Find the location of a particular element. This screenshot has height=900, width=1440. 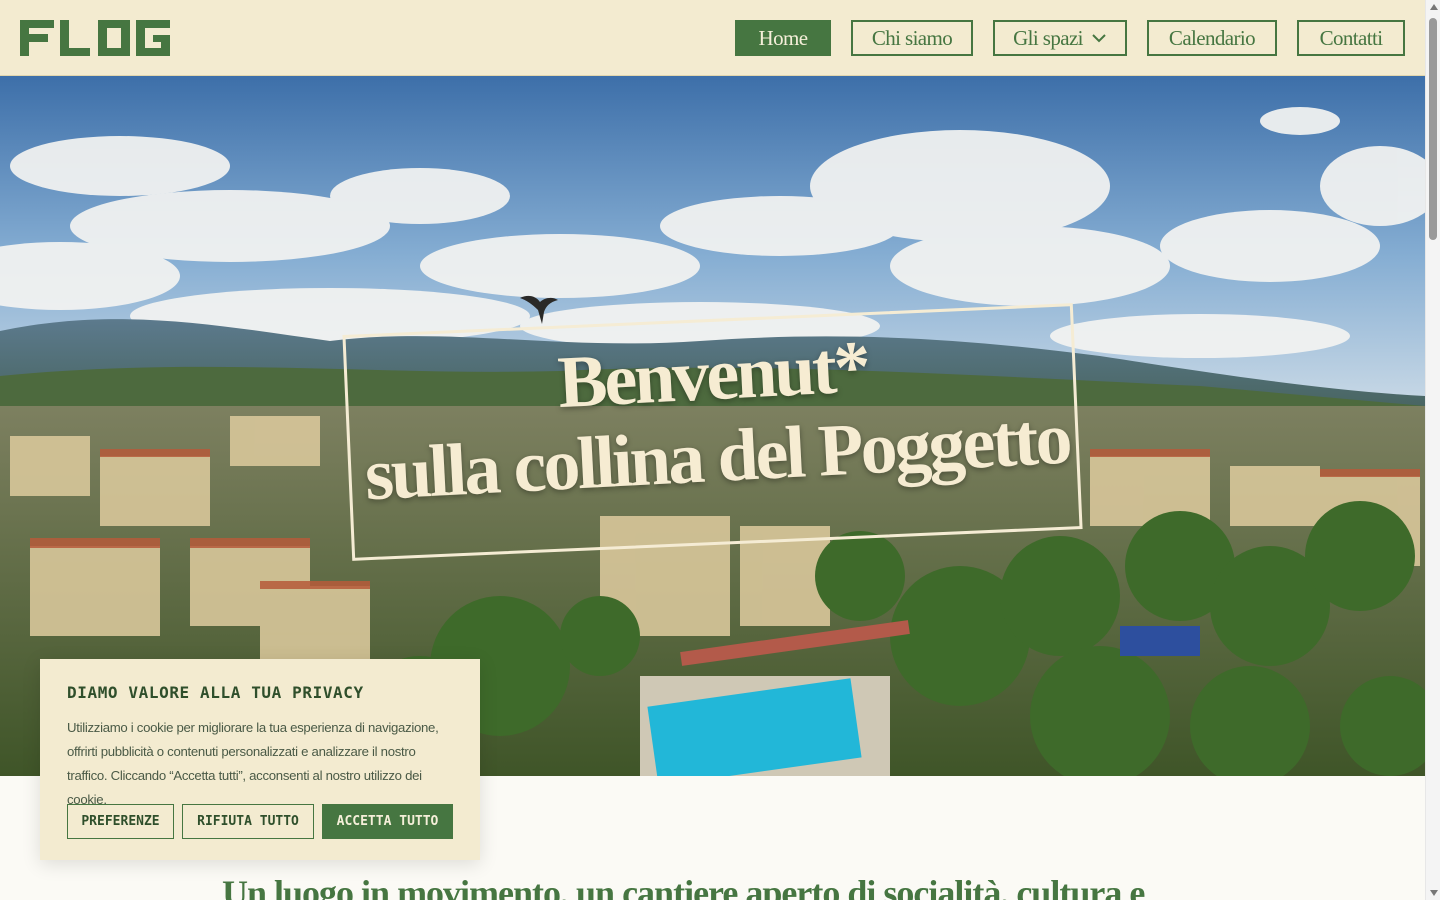

nav-calendario: Calendario is located at coordinates (1212, 38).